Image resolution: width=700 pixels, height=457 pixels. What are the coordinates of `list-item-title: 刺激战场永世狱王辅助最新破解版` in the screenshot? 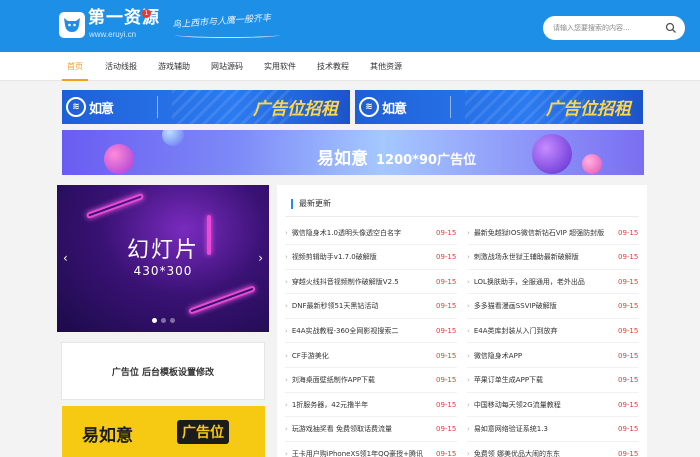 It's located at (541, 257).